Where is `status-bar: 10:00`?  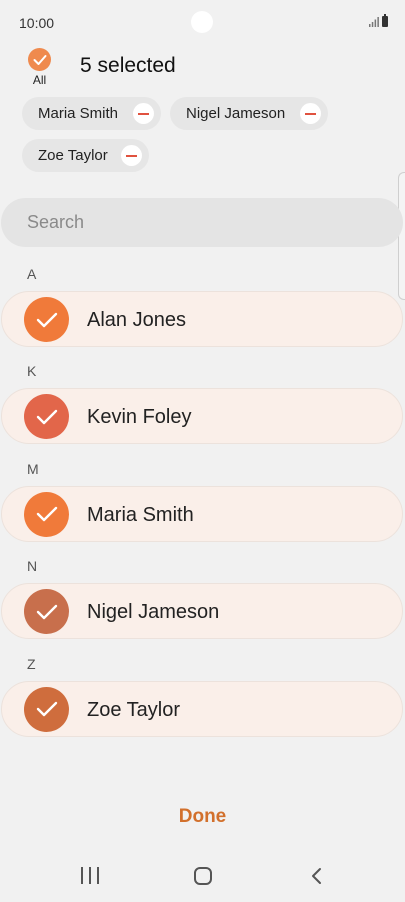 status-bar: 10:00 is located at coordinates (202, 22).